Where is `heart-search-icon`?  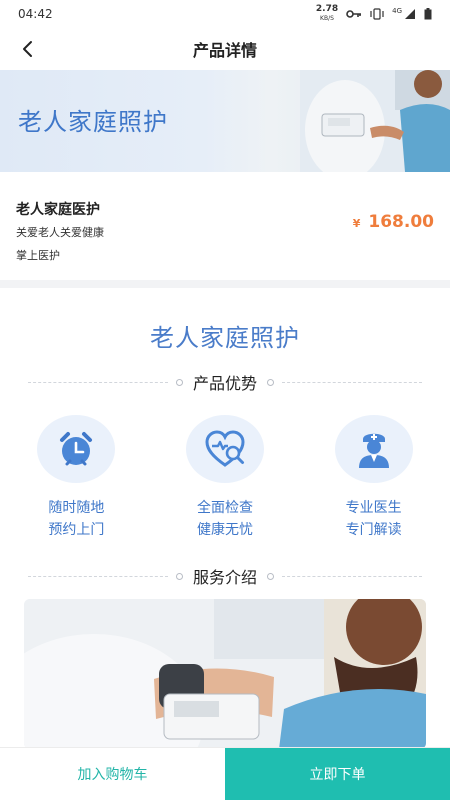 heart-search-icon is located at coordinates (225, 448).